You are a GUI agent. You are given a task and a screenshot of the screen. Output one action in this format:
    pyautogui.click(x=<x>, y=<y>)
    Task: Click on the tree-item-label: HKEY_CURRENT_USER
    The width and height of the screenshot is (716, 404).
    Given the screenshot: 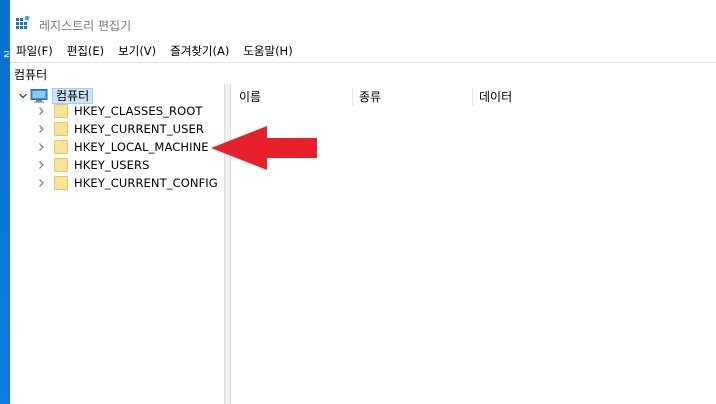 What is the action you would take?
    pyautogui.click(x=139, y=129)
    